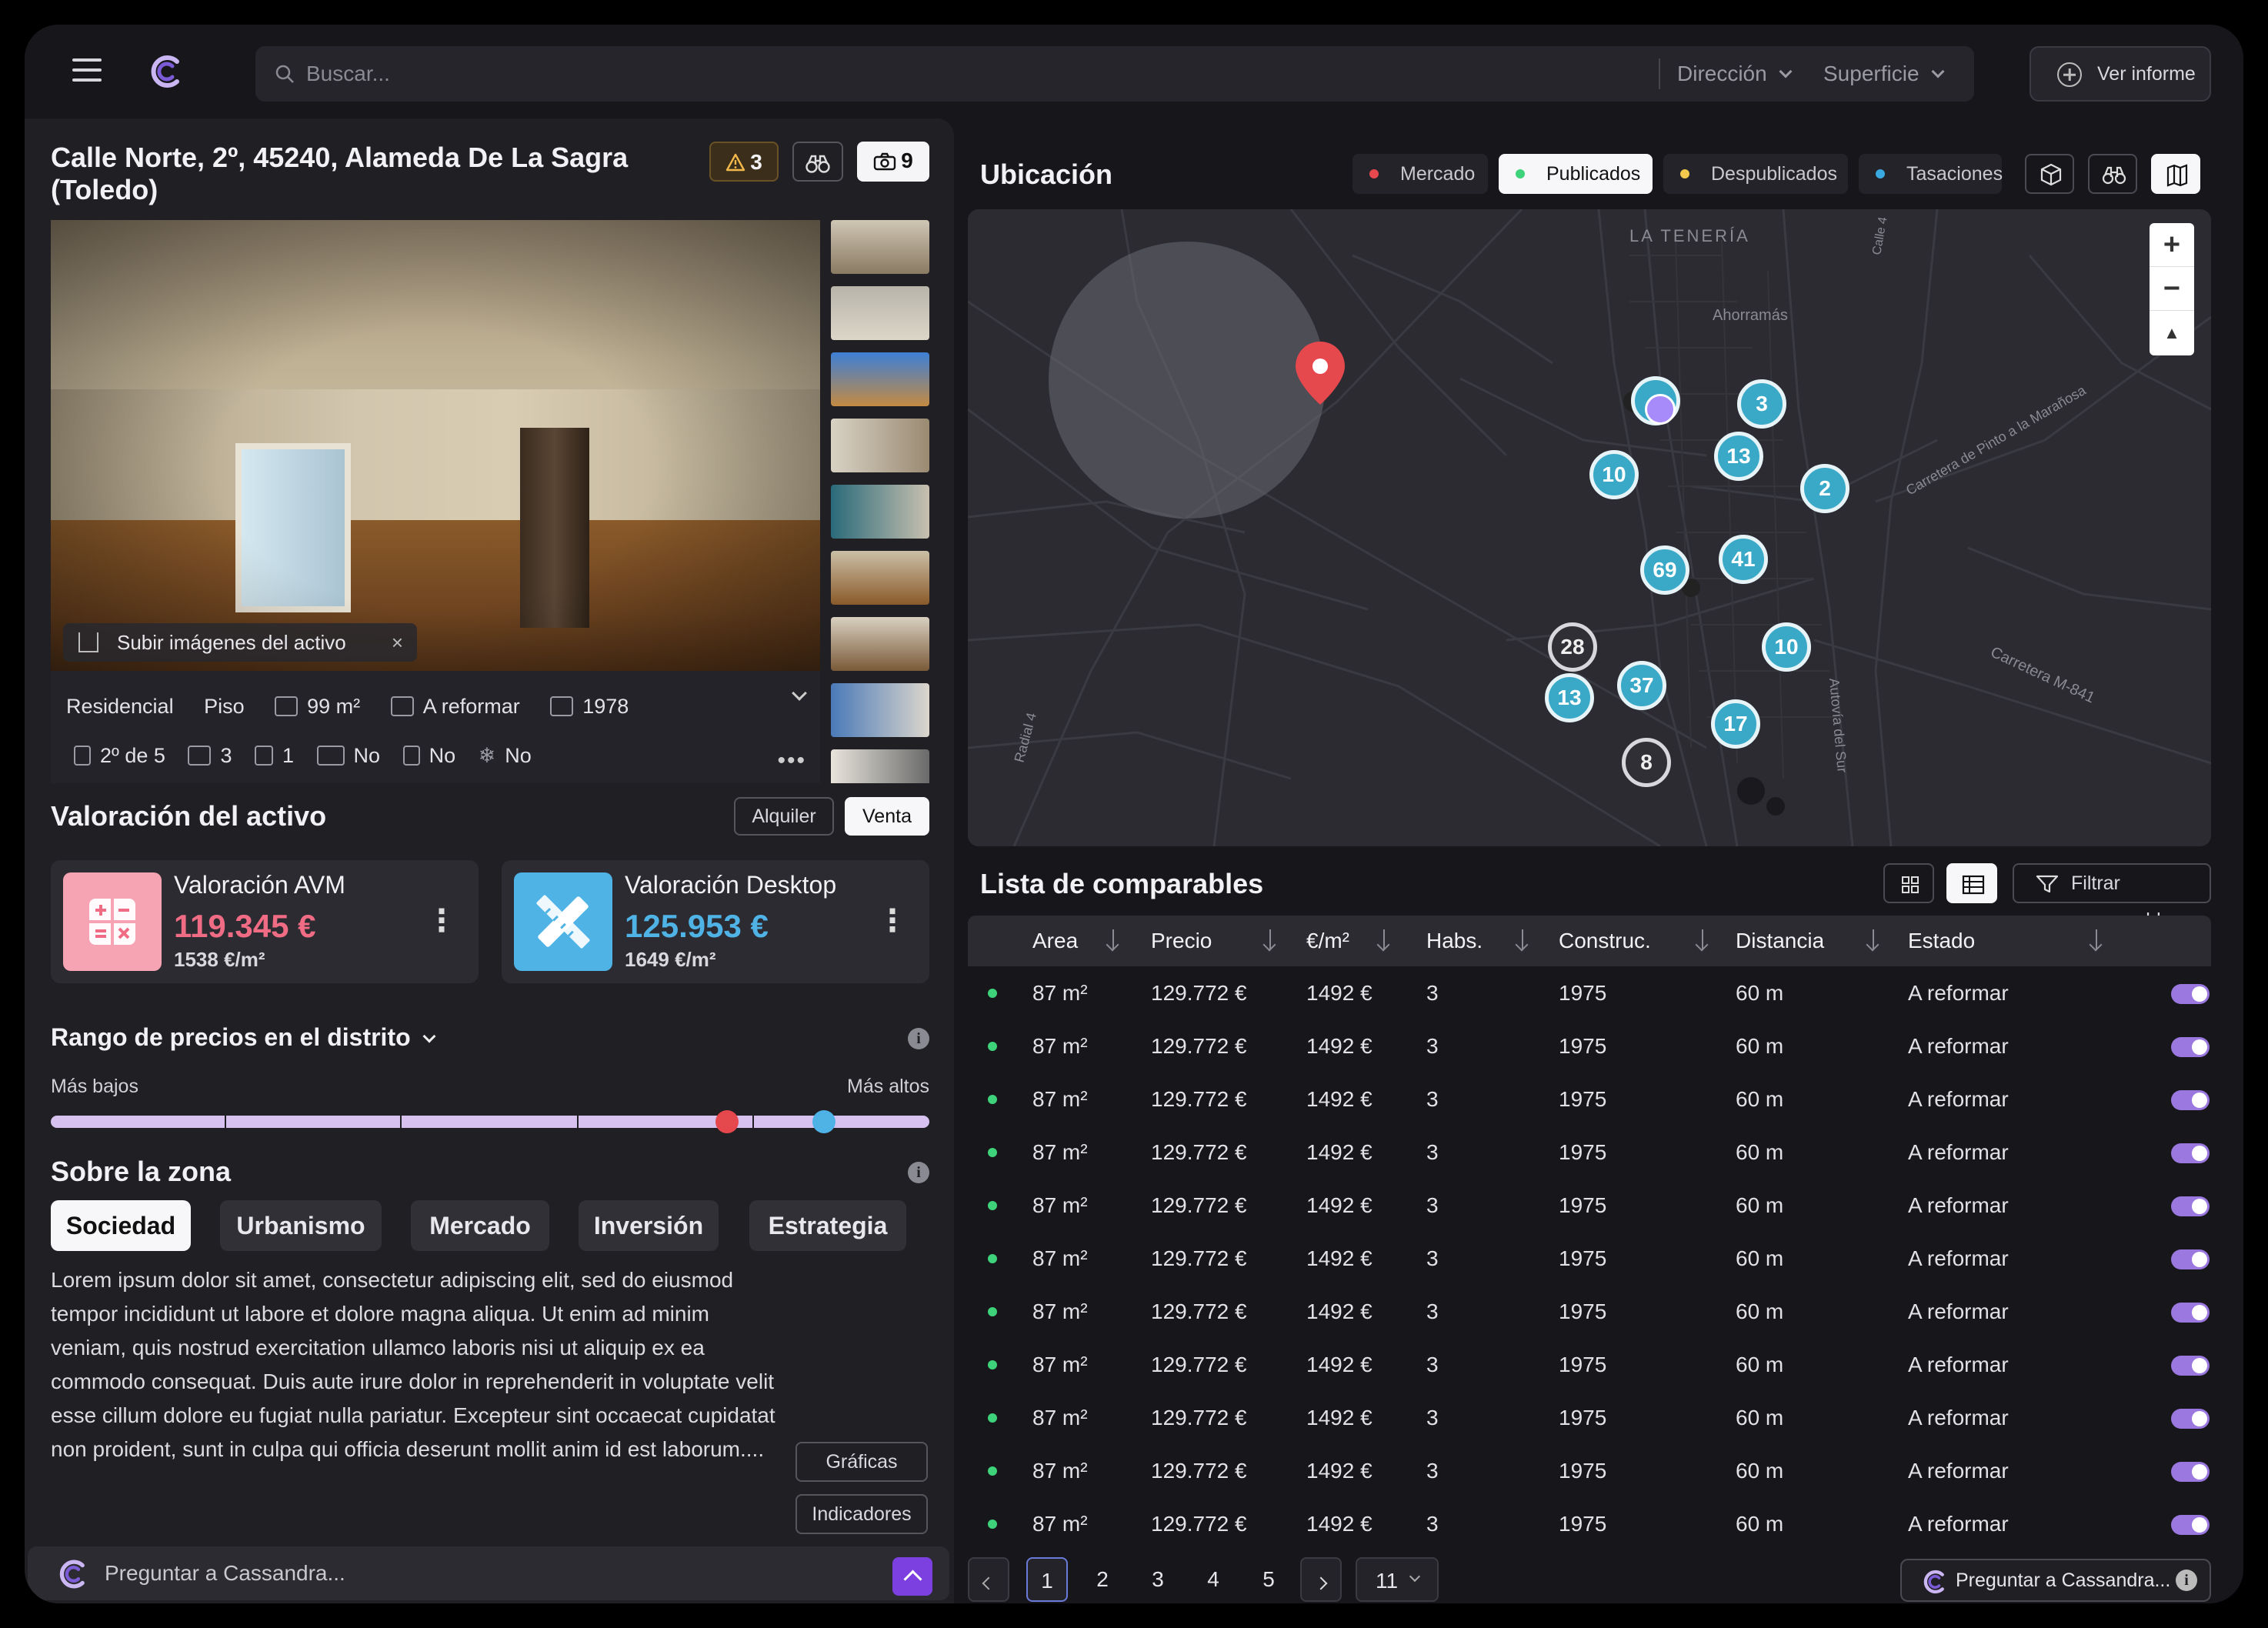 This screenshot has width=2268, height=1628. I want to click on selected-cluster-dot, so click(1661, 409).